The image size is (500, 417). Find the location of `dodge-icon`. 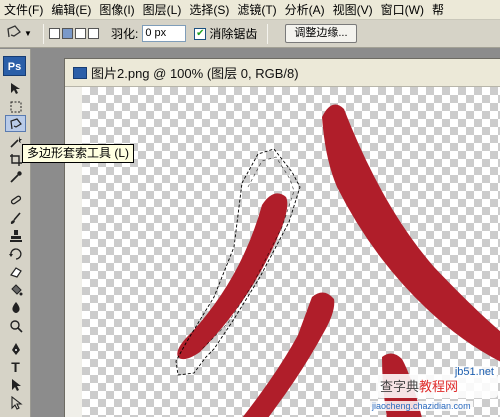

dodge-icon is located at coordinates (16, 326).